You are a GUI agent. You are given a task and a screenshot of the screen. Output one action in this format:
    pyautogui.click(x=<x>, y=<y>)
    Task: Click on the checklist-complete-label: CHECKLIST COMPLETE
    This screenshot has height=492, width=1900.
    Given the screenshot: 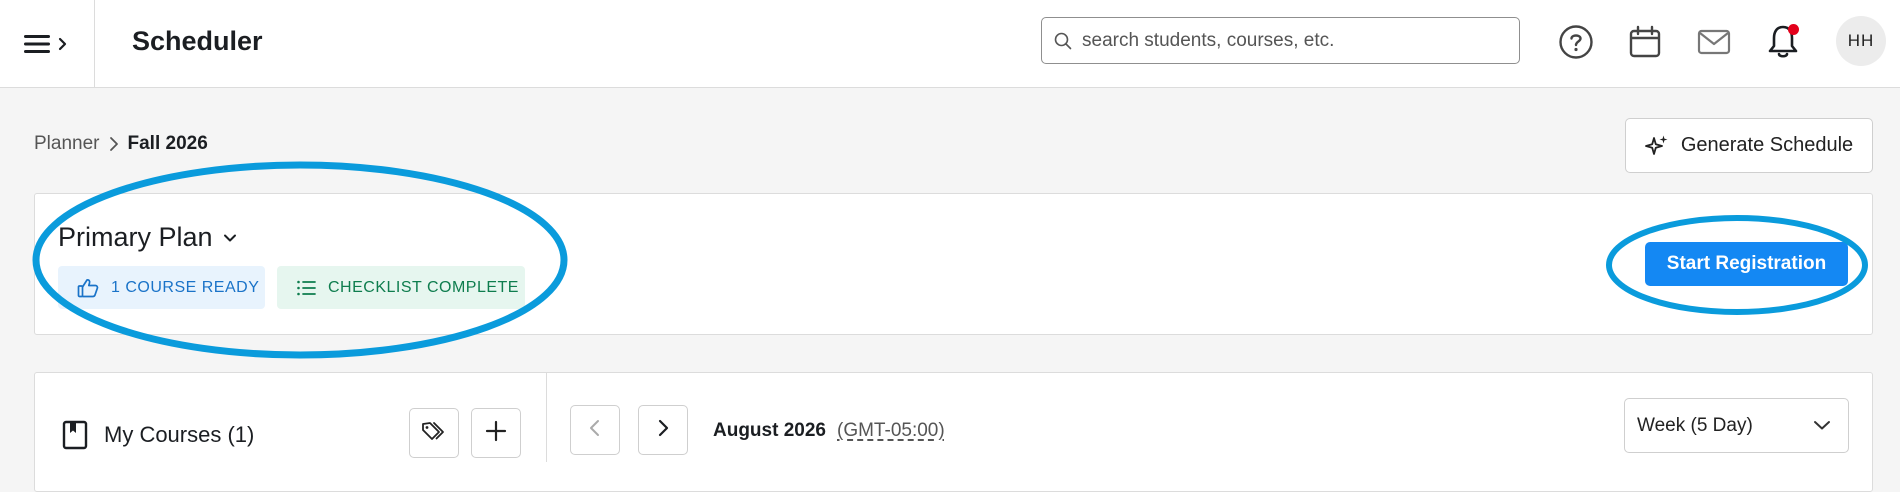 What is the action you would take?
    pyautogui.click(x=423, y=287)
    